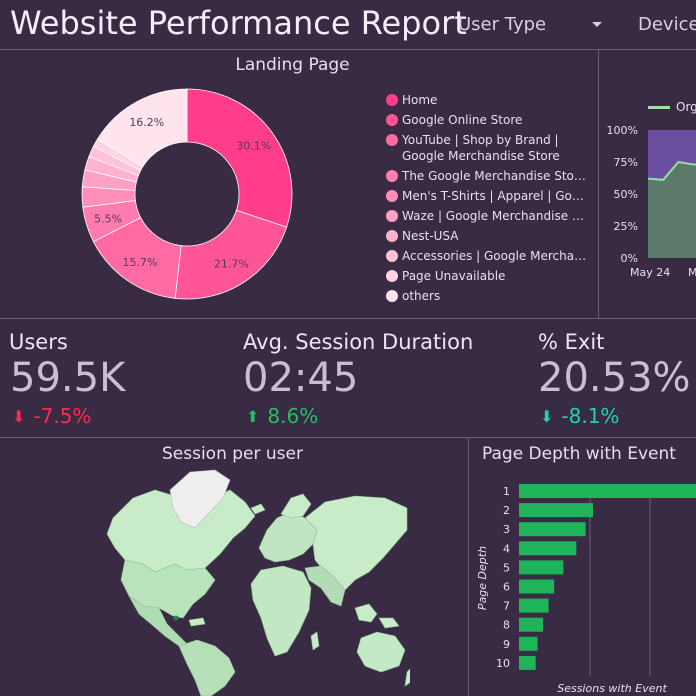 This screenshot has height=696, width=696. Describe the element at coordinates (430, 236) in the screenshot. I see `legend-label: Nest-USA` at that location.